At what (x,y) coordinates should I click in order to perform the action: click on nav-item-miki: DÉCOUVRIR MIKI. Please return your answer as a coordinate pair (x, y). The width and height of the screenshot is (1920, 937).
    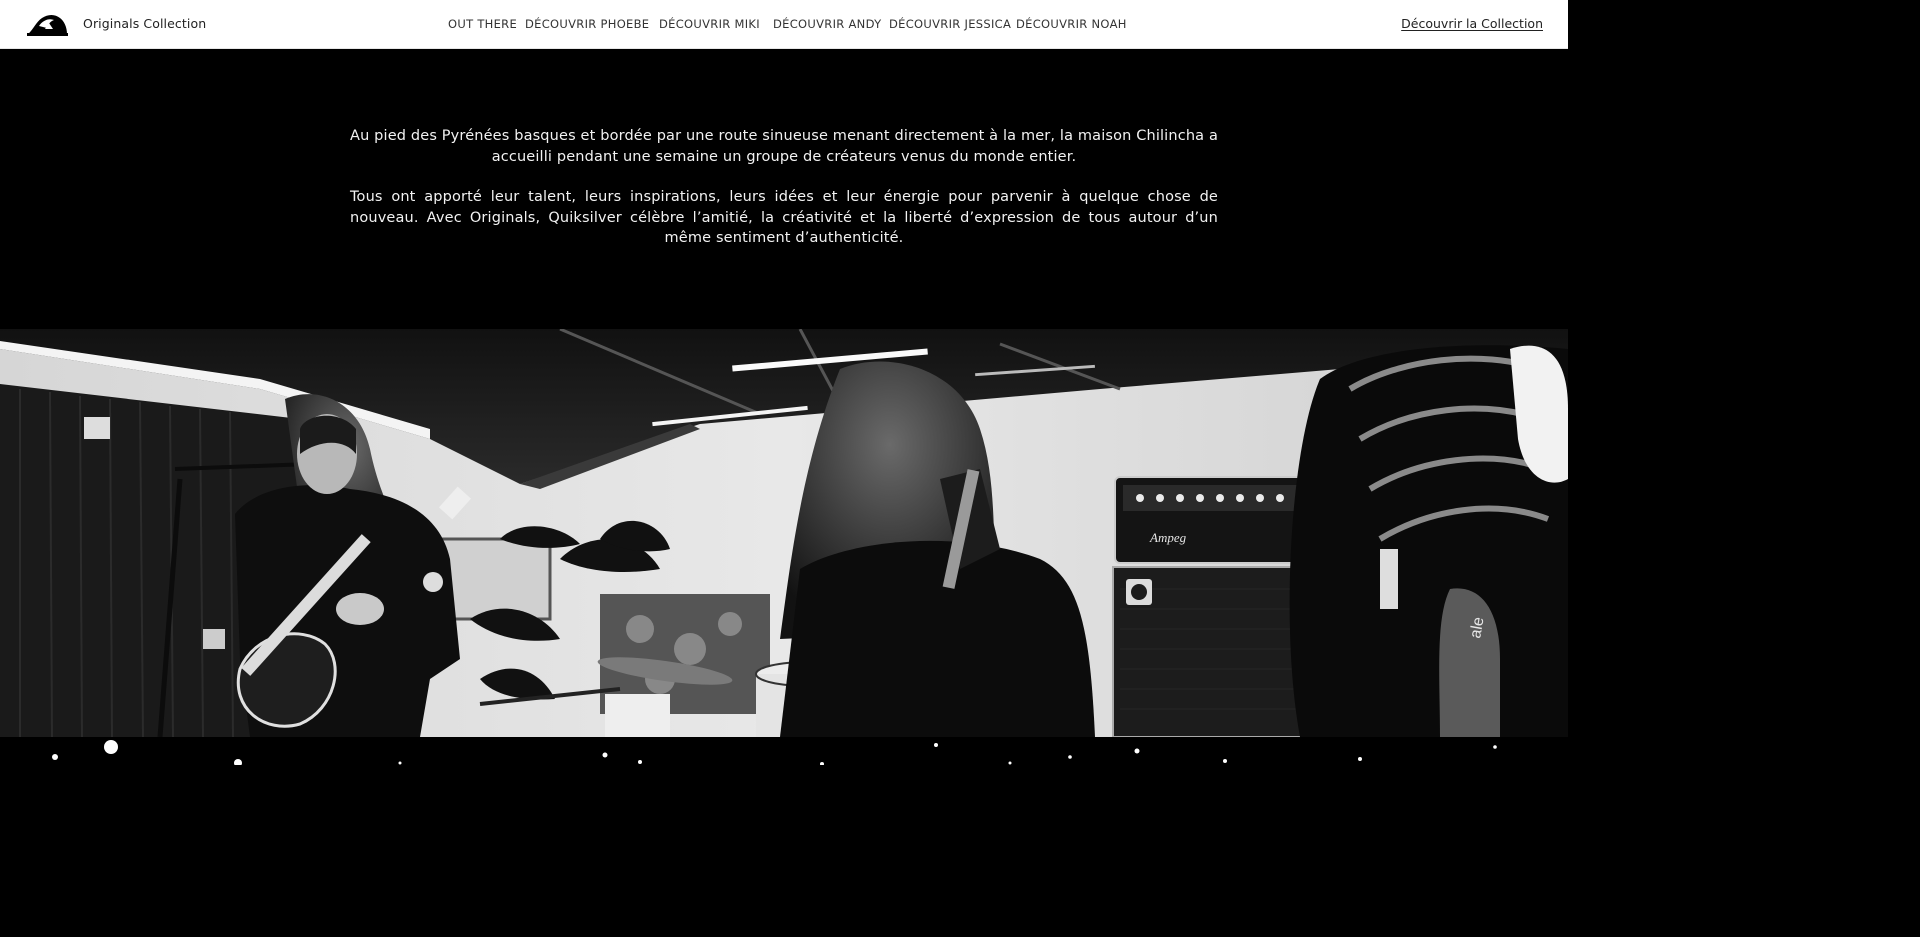
    Looking at the image, I should click on (709, 24).